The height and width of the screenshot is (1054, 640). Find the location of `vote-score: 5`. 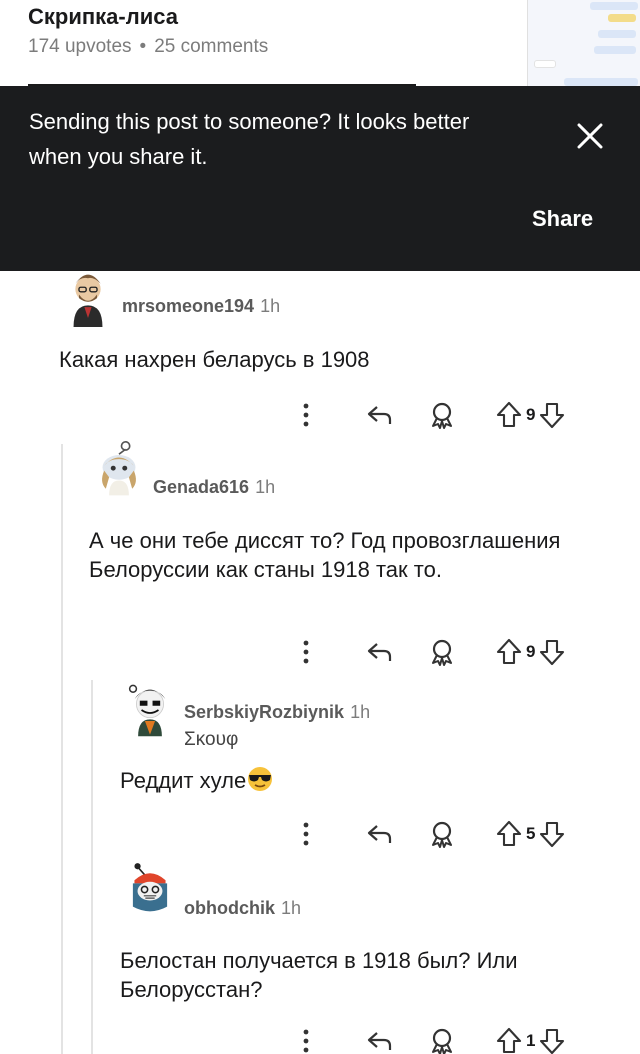

vote-score: 5 is located at coordinates (531, 833).